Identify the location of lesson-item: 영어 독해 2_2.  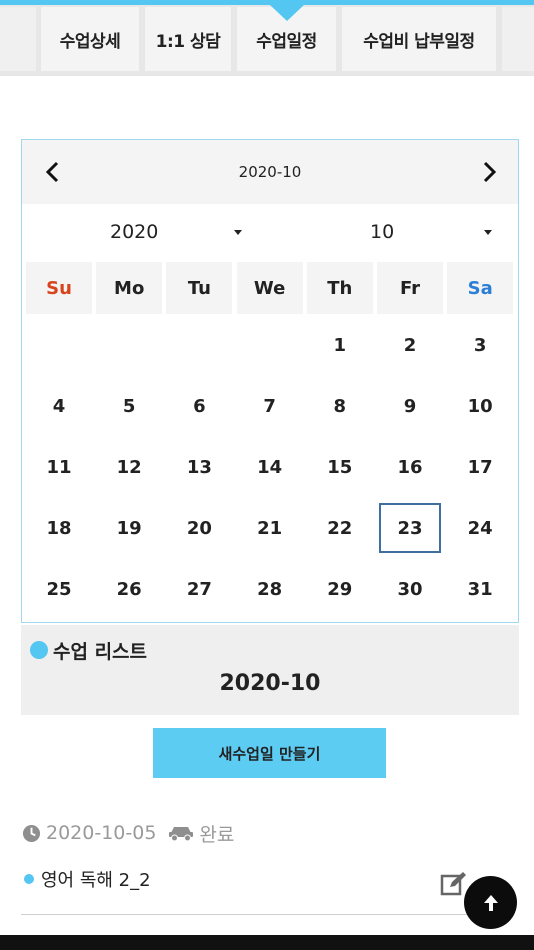
(87, 879).